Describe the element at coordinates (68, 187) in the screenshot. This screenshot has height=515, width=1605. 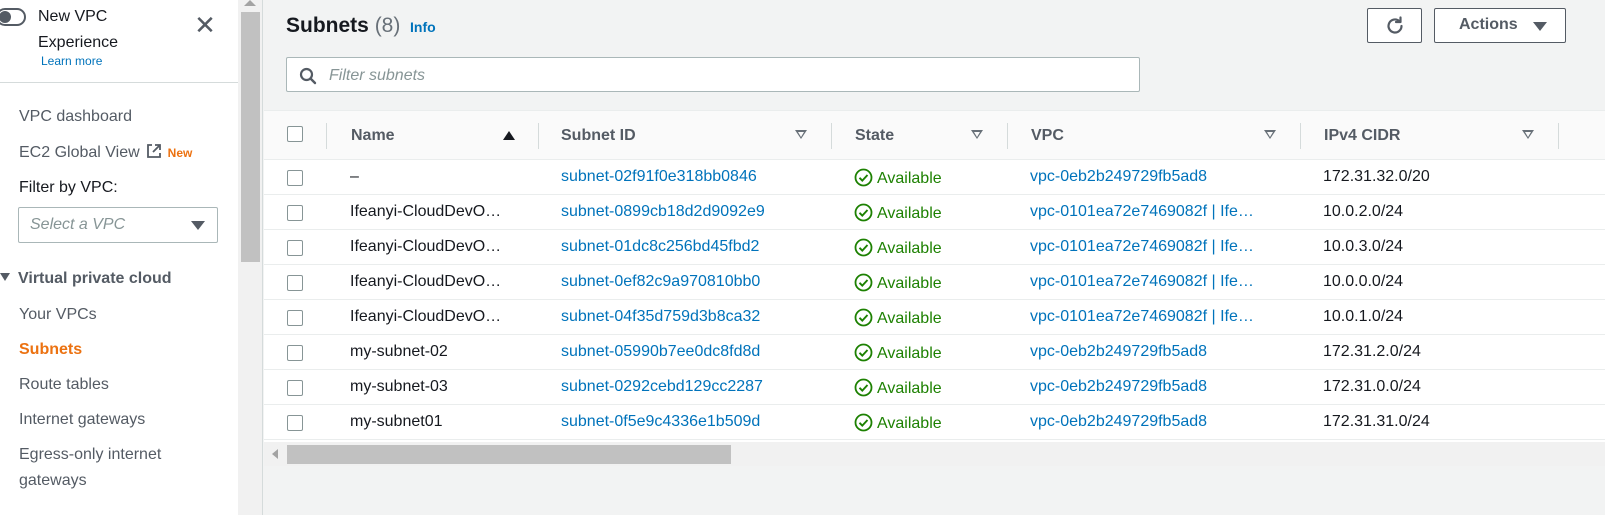
I see `filter-by-vpc-label: Filter by VPC:` at that location.